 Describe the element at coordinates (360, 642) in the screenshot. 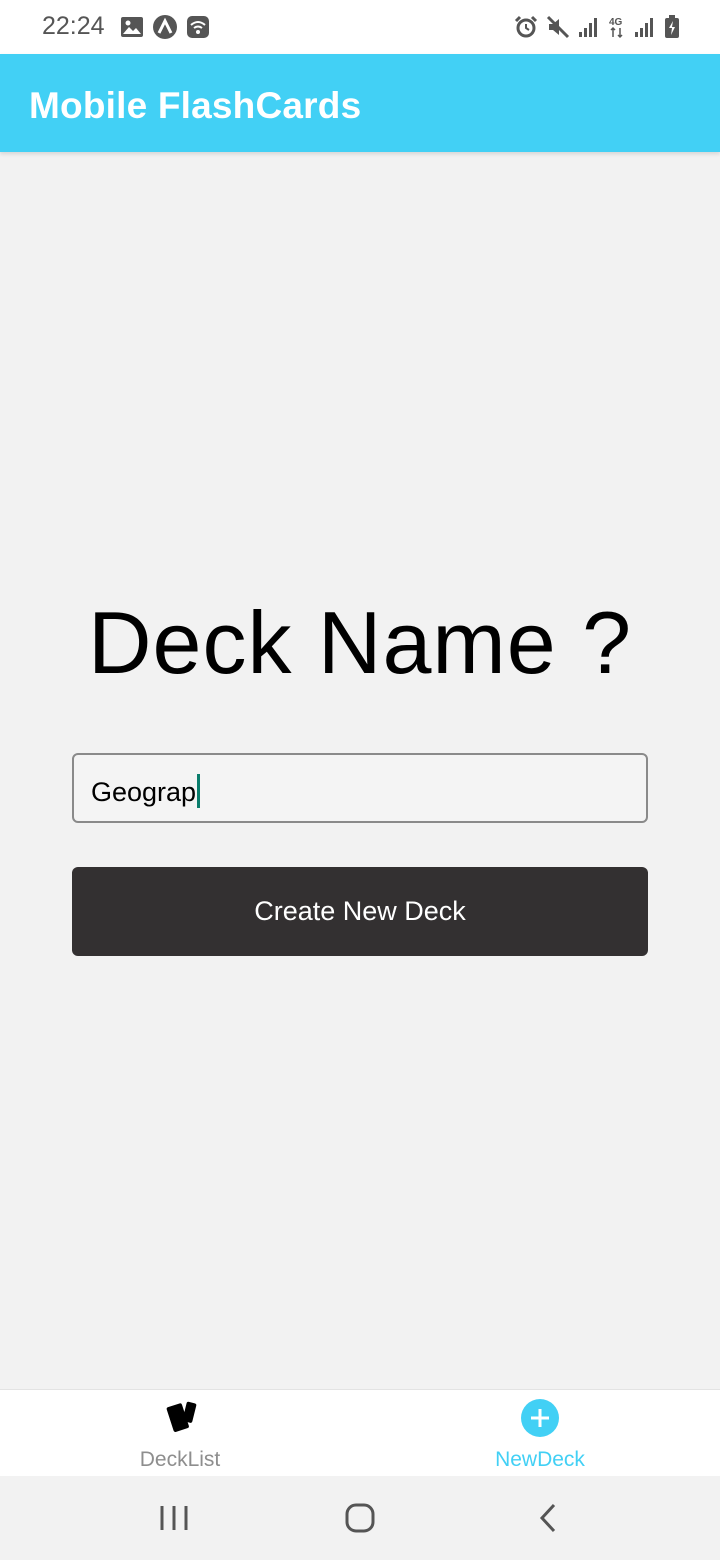

I see `deck-name-heading: Deck Name ?` at that location.